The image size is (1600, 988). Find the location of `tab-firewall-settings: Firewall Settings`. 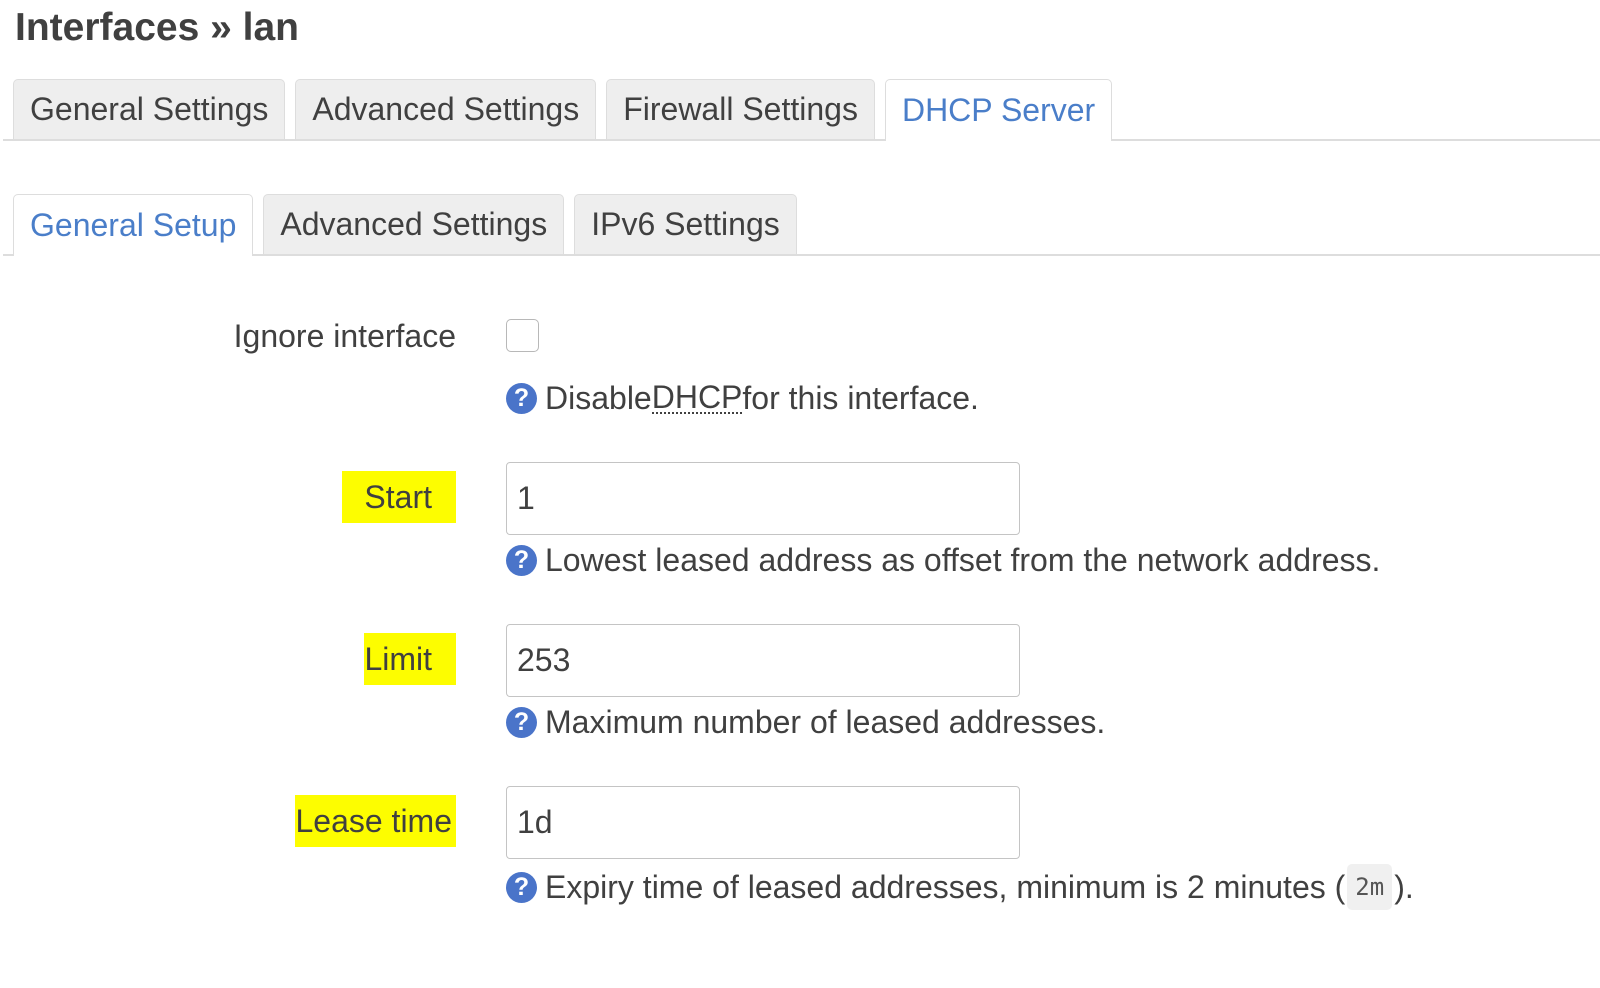

tab-firewall-settings: Firewall Settings is located at coordinates (740, 109).